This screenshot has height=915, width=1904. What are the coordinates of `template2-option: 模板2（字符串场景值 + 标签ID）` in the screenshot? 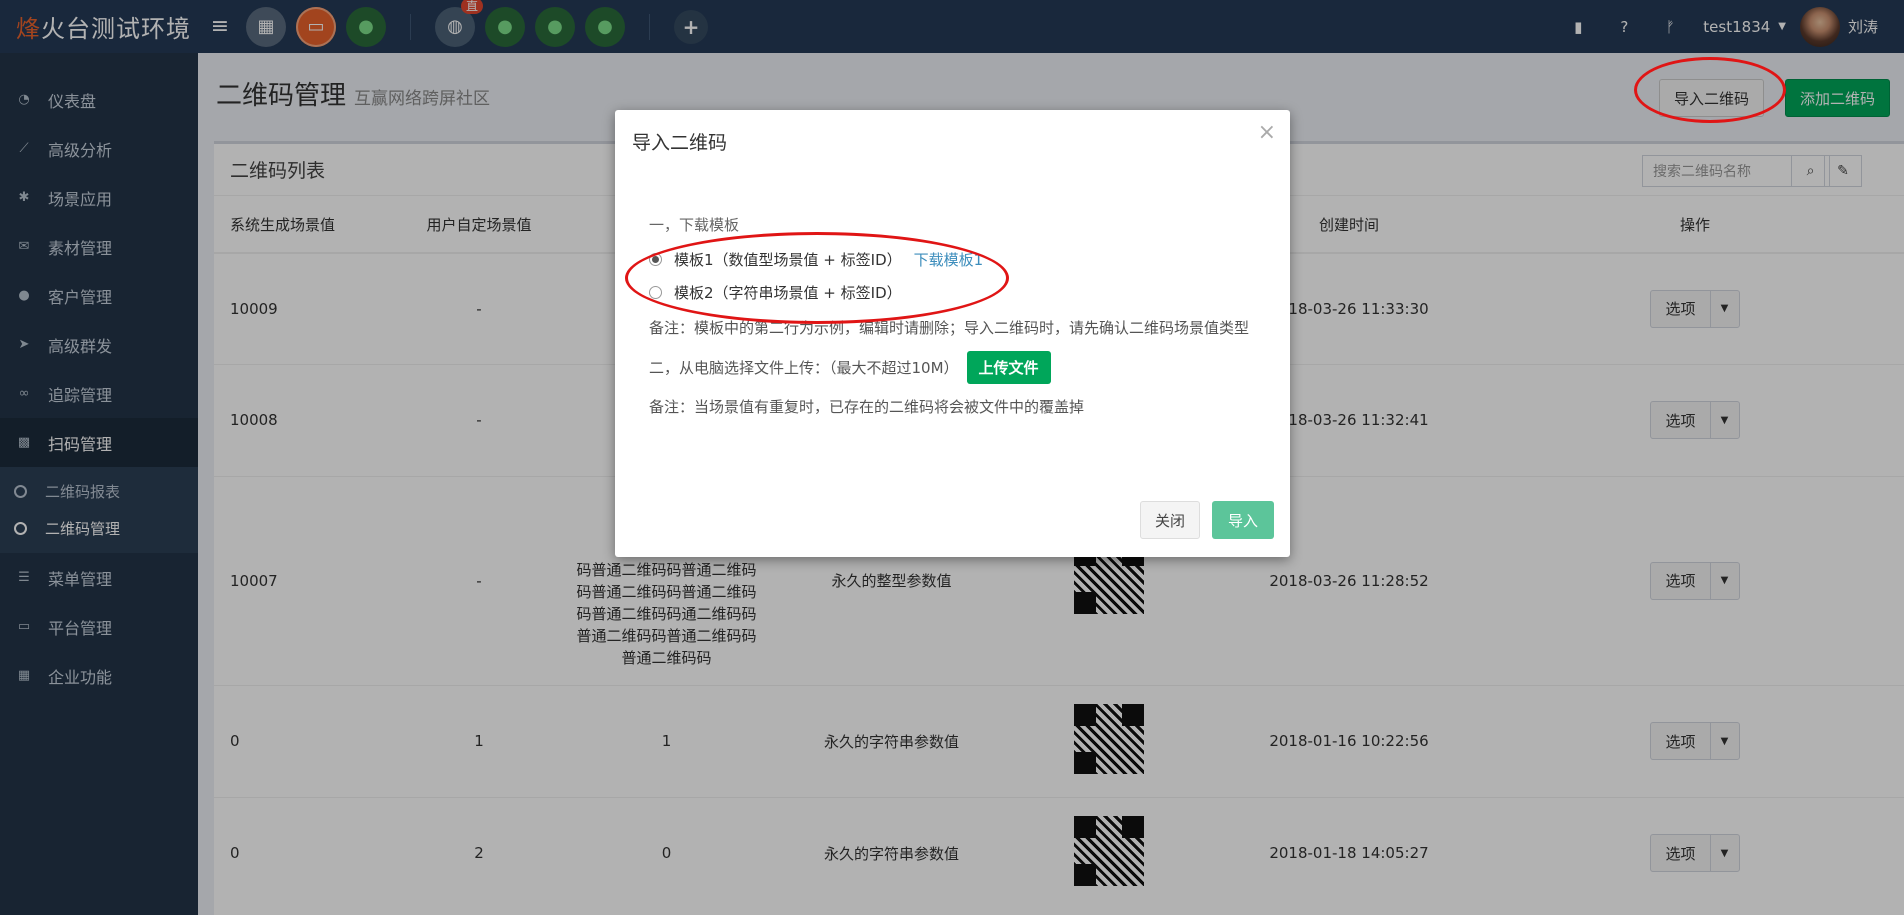 It's located at (959, 292).